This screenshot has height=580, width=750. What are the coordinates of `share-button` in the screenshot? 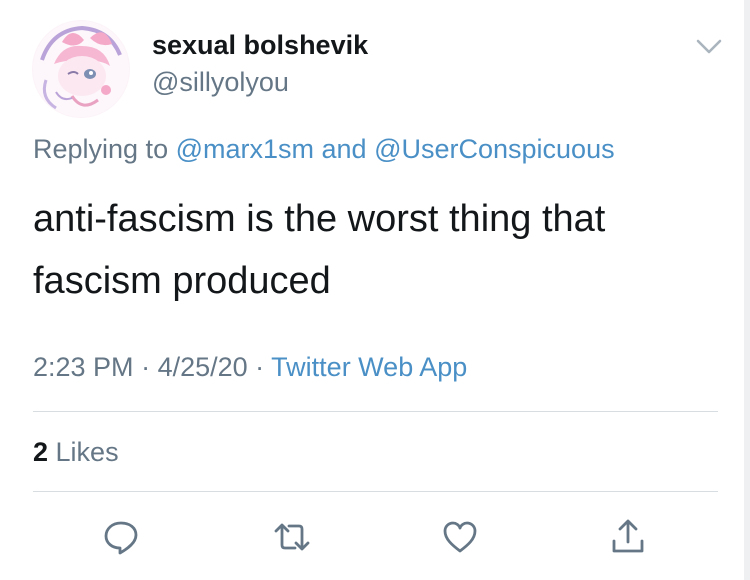 It's located at (628, 537).